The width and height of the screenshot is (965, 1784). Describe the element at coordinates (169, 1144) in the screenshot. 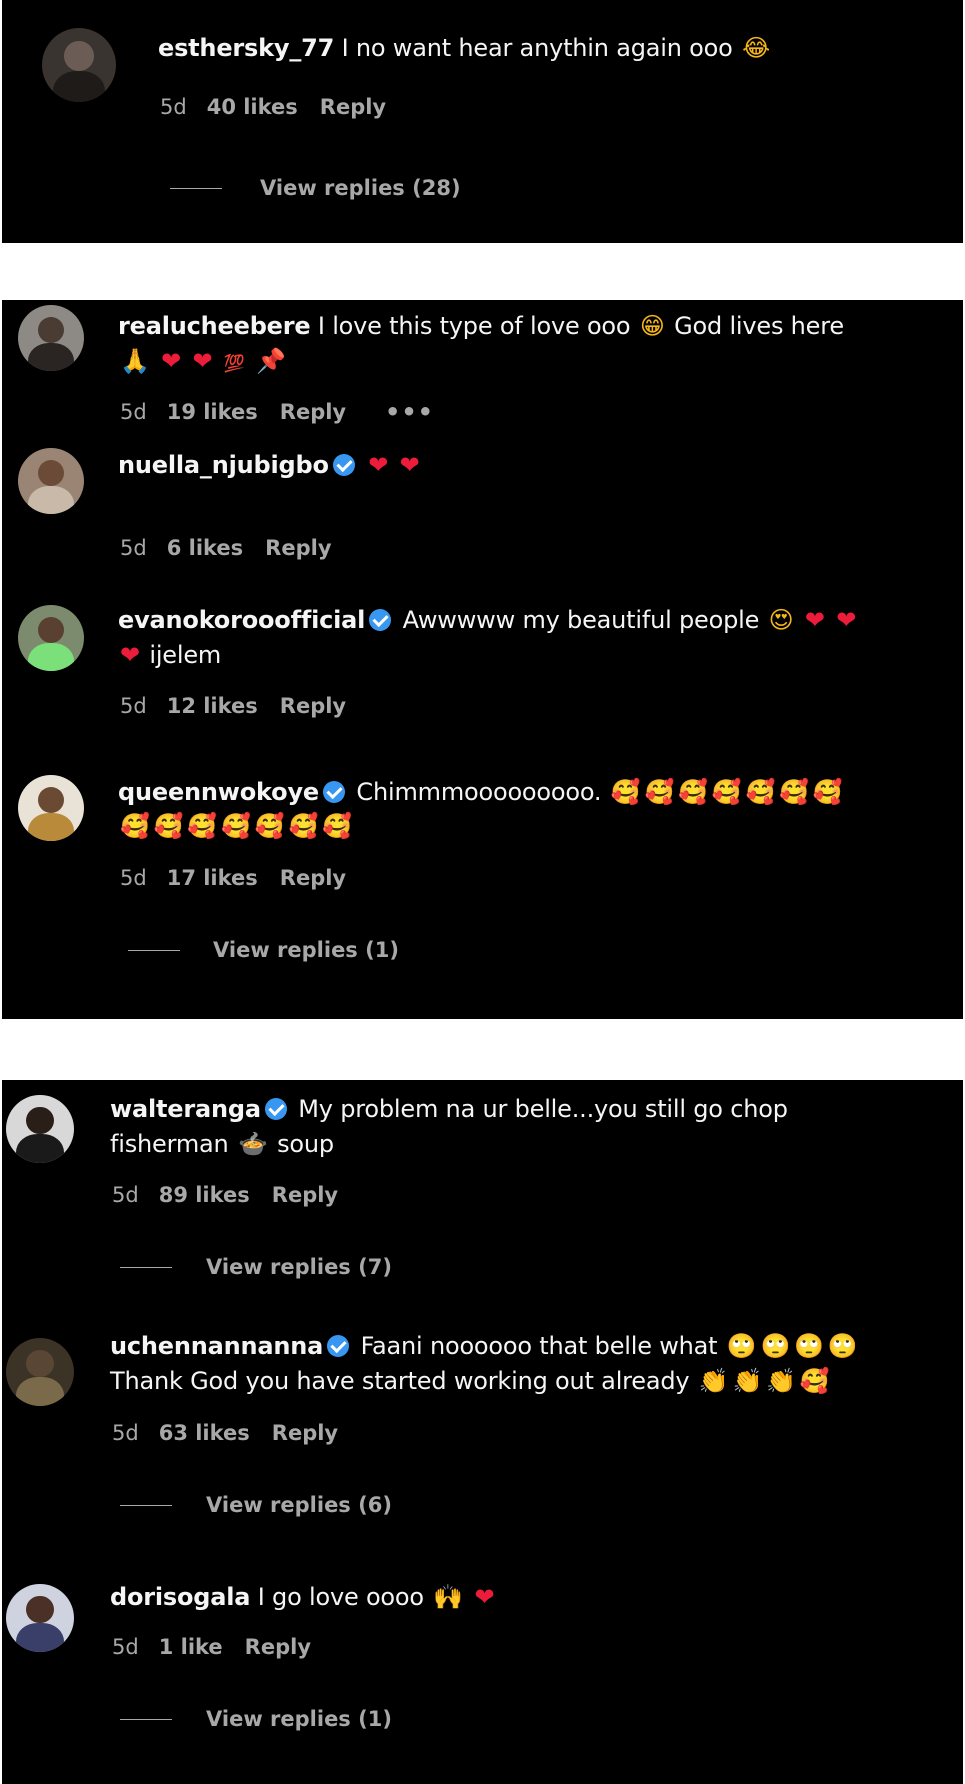

I see `comment-text-continued: fisherman` at that location.